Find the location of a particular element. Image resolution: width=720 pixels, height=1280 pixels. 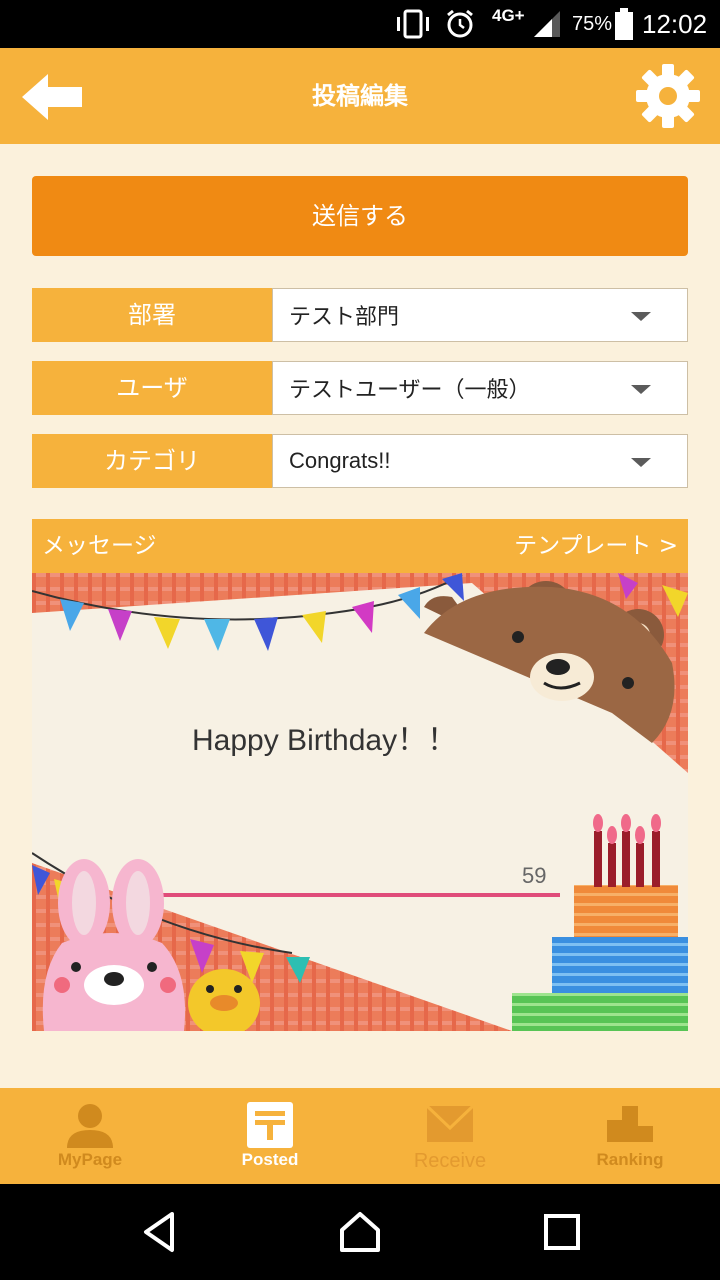

recents-icon is located at coordinates (562, 1232).